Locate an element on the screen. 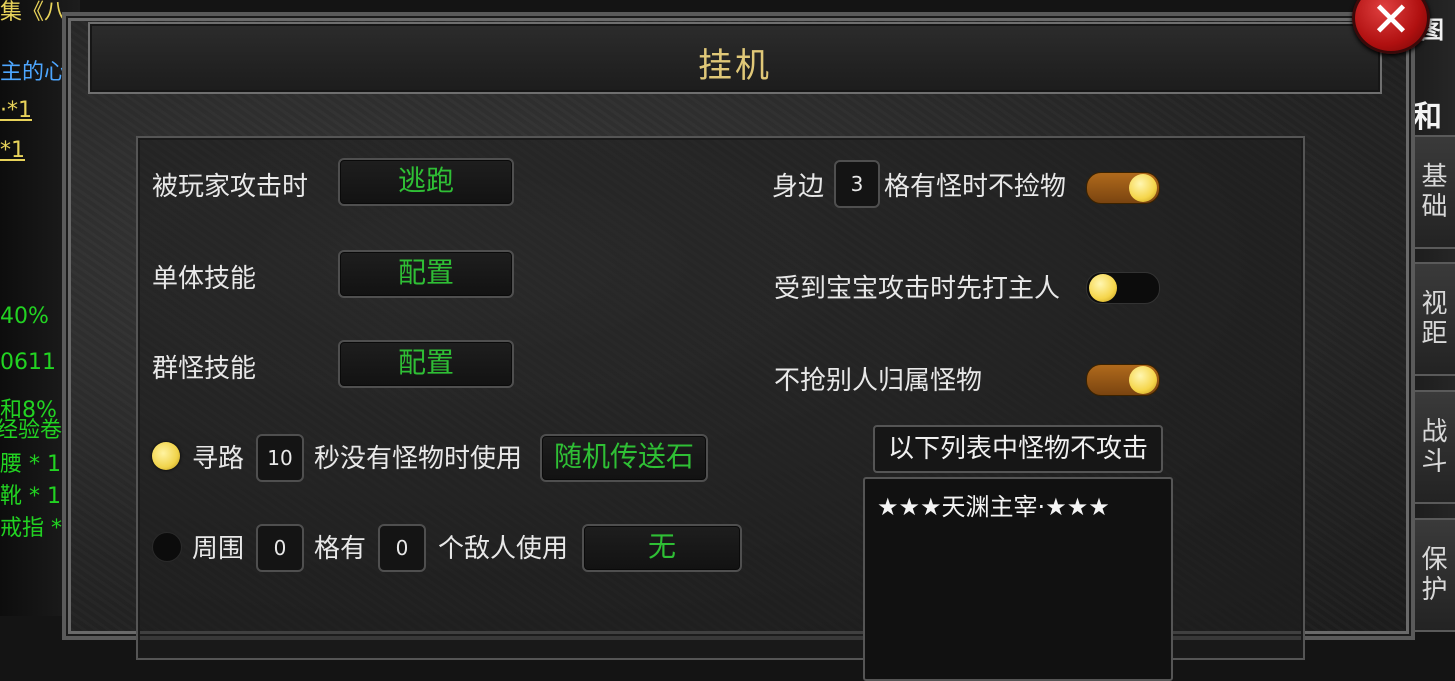 The width and height of the screenshot is (1455, 681). no-steal-toggle is located at coordinates (1123, 380).